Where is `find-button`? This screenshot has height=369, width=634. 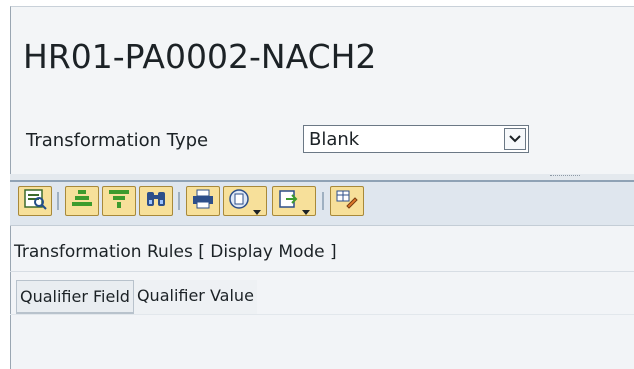 find-button is located at coordinates (156, 201).